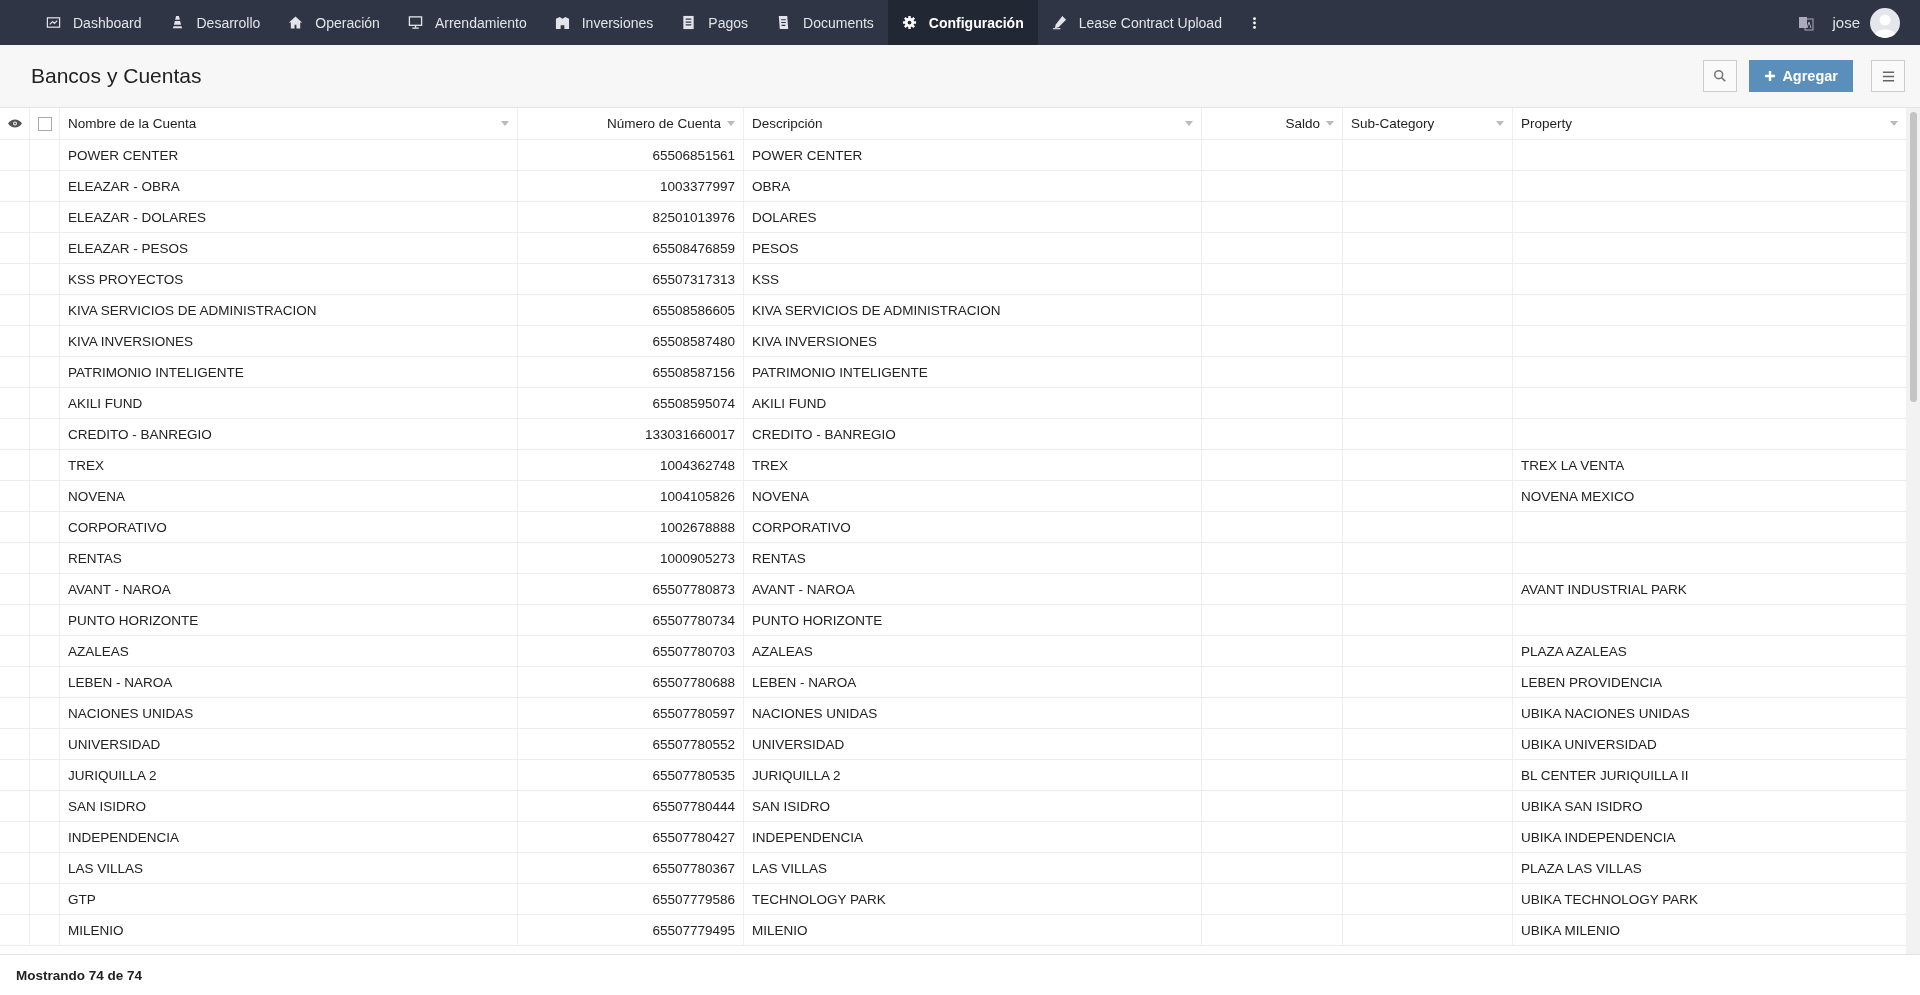 This screenshot has width=1920, height=995. Describe the element at coordinates (693, 620) in the screenshot. I see `table-cell: 65507780734` at that location.